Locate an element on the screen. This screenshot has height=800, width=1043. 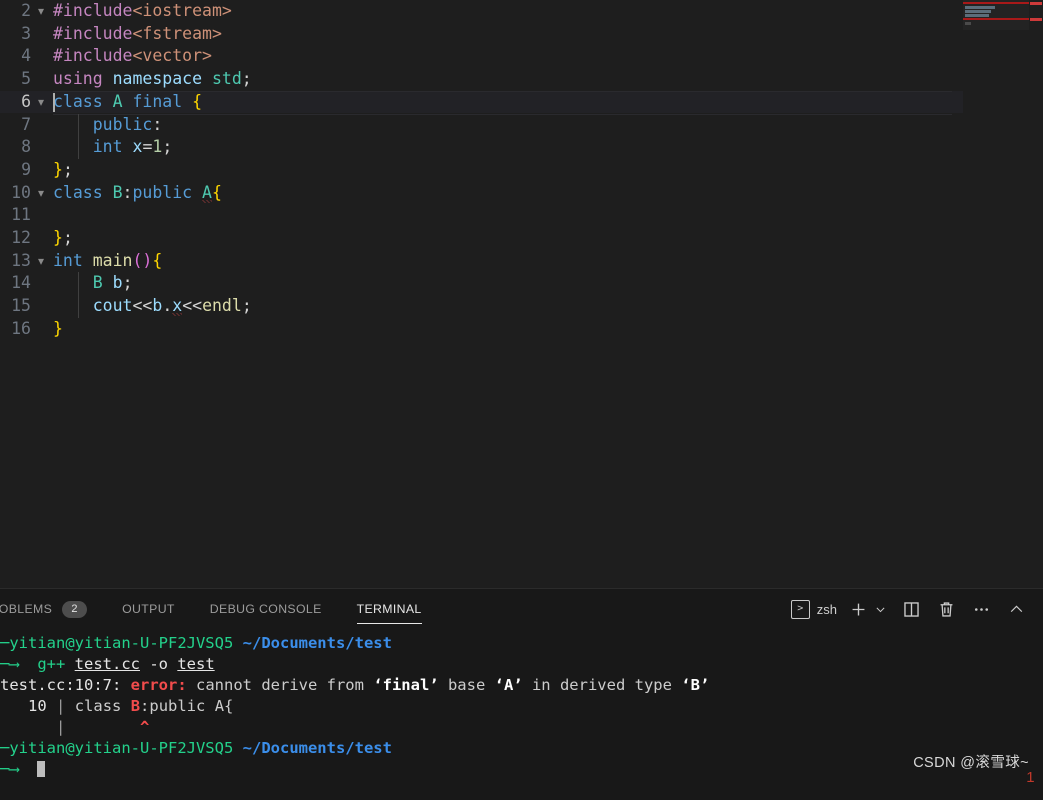
tab-output-label: OUTPUT is located at coordinates (148, 609).